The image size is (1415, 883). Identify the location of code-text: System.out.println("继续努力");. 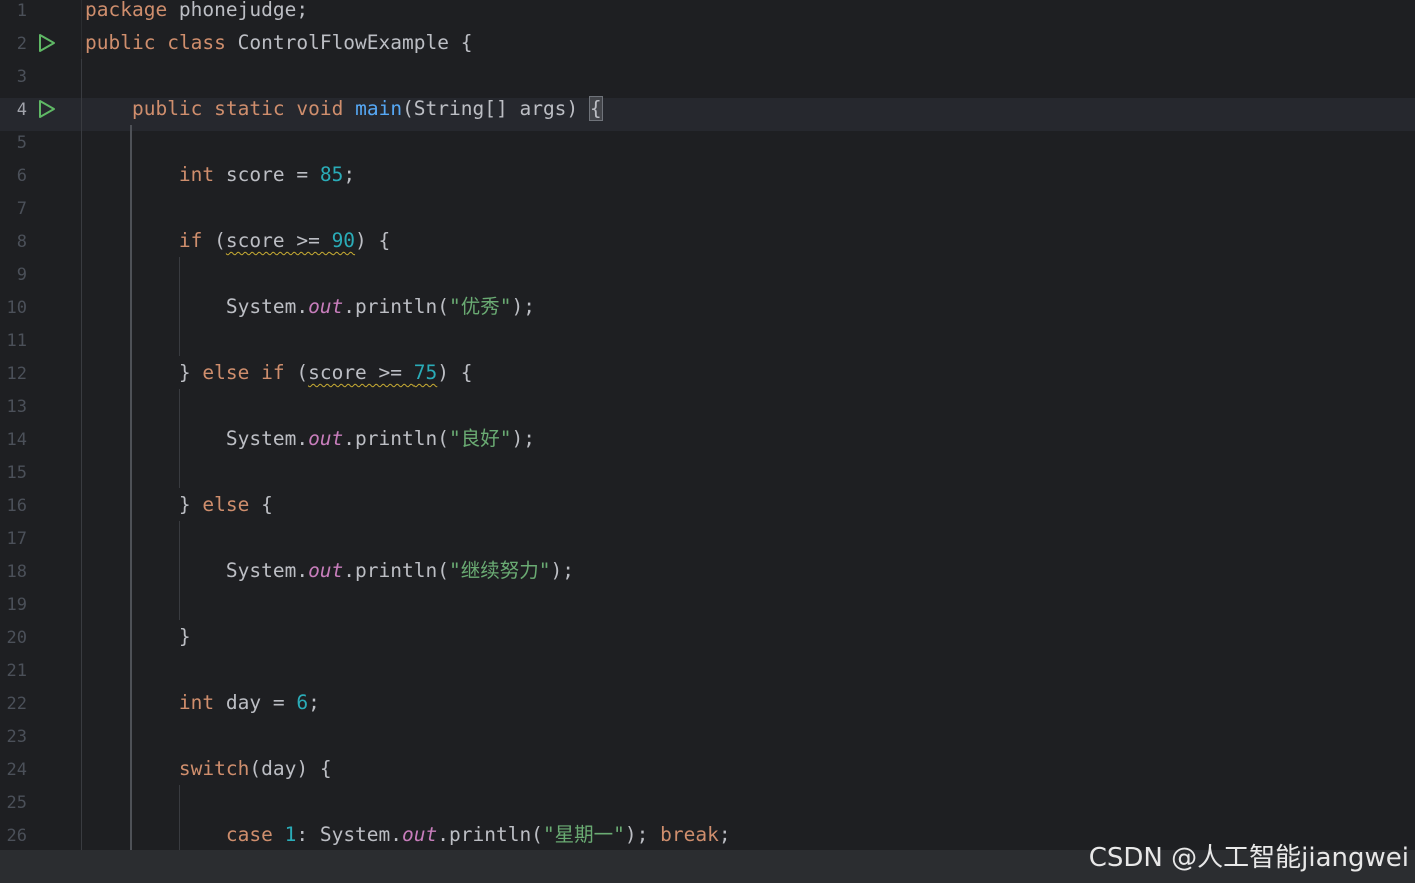
(329, 576).